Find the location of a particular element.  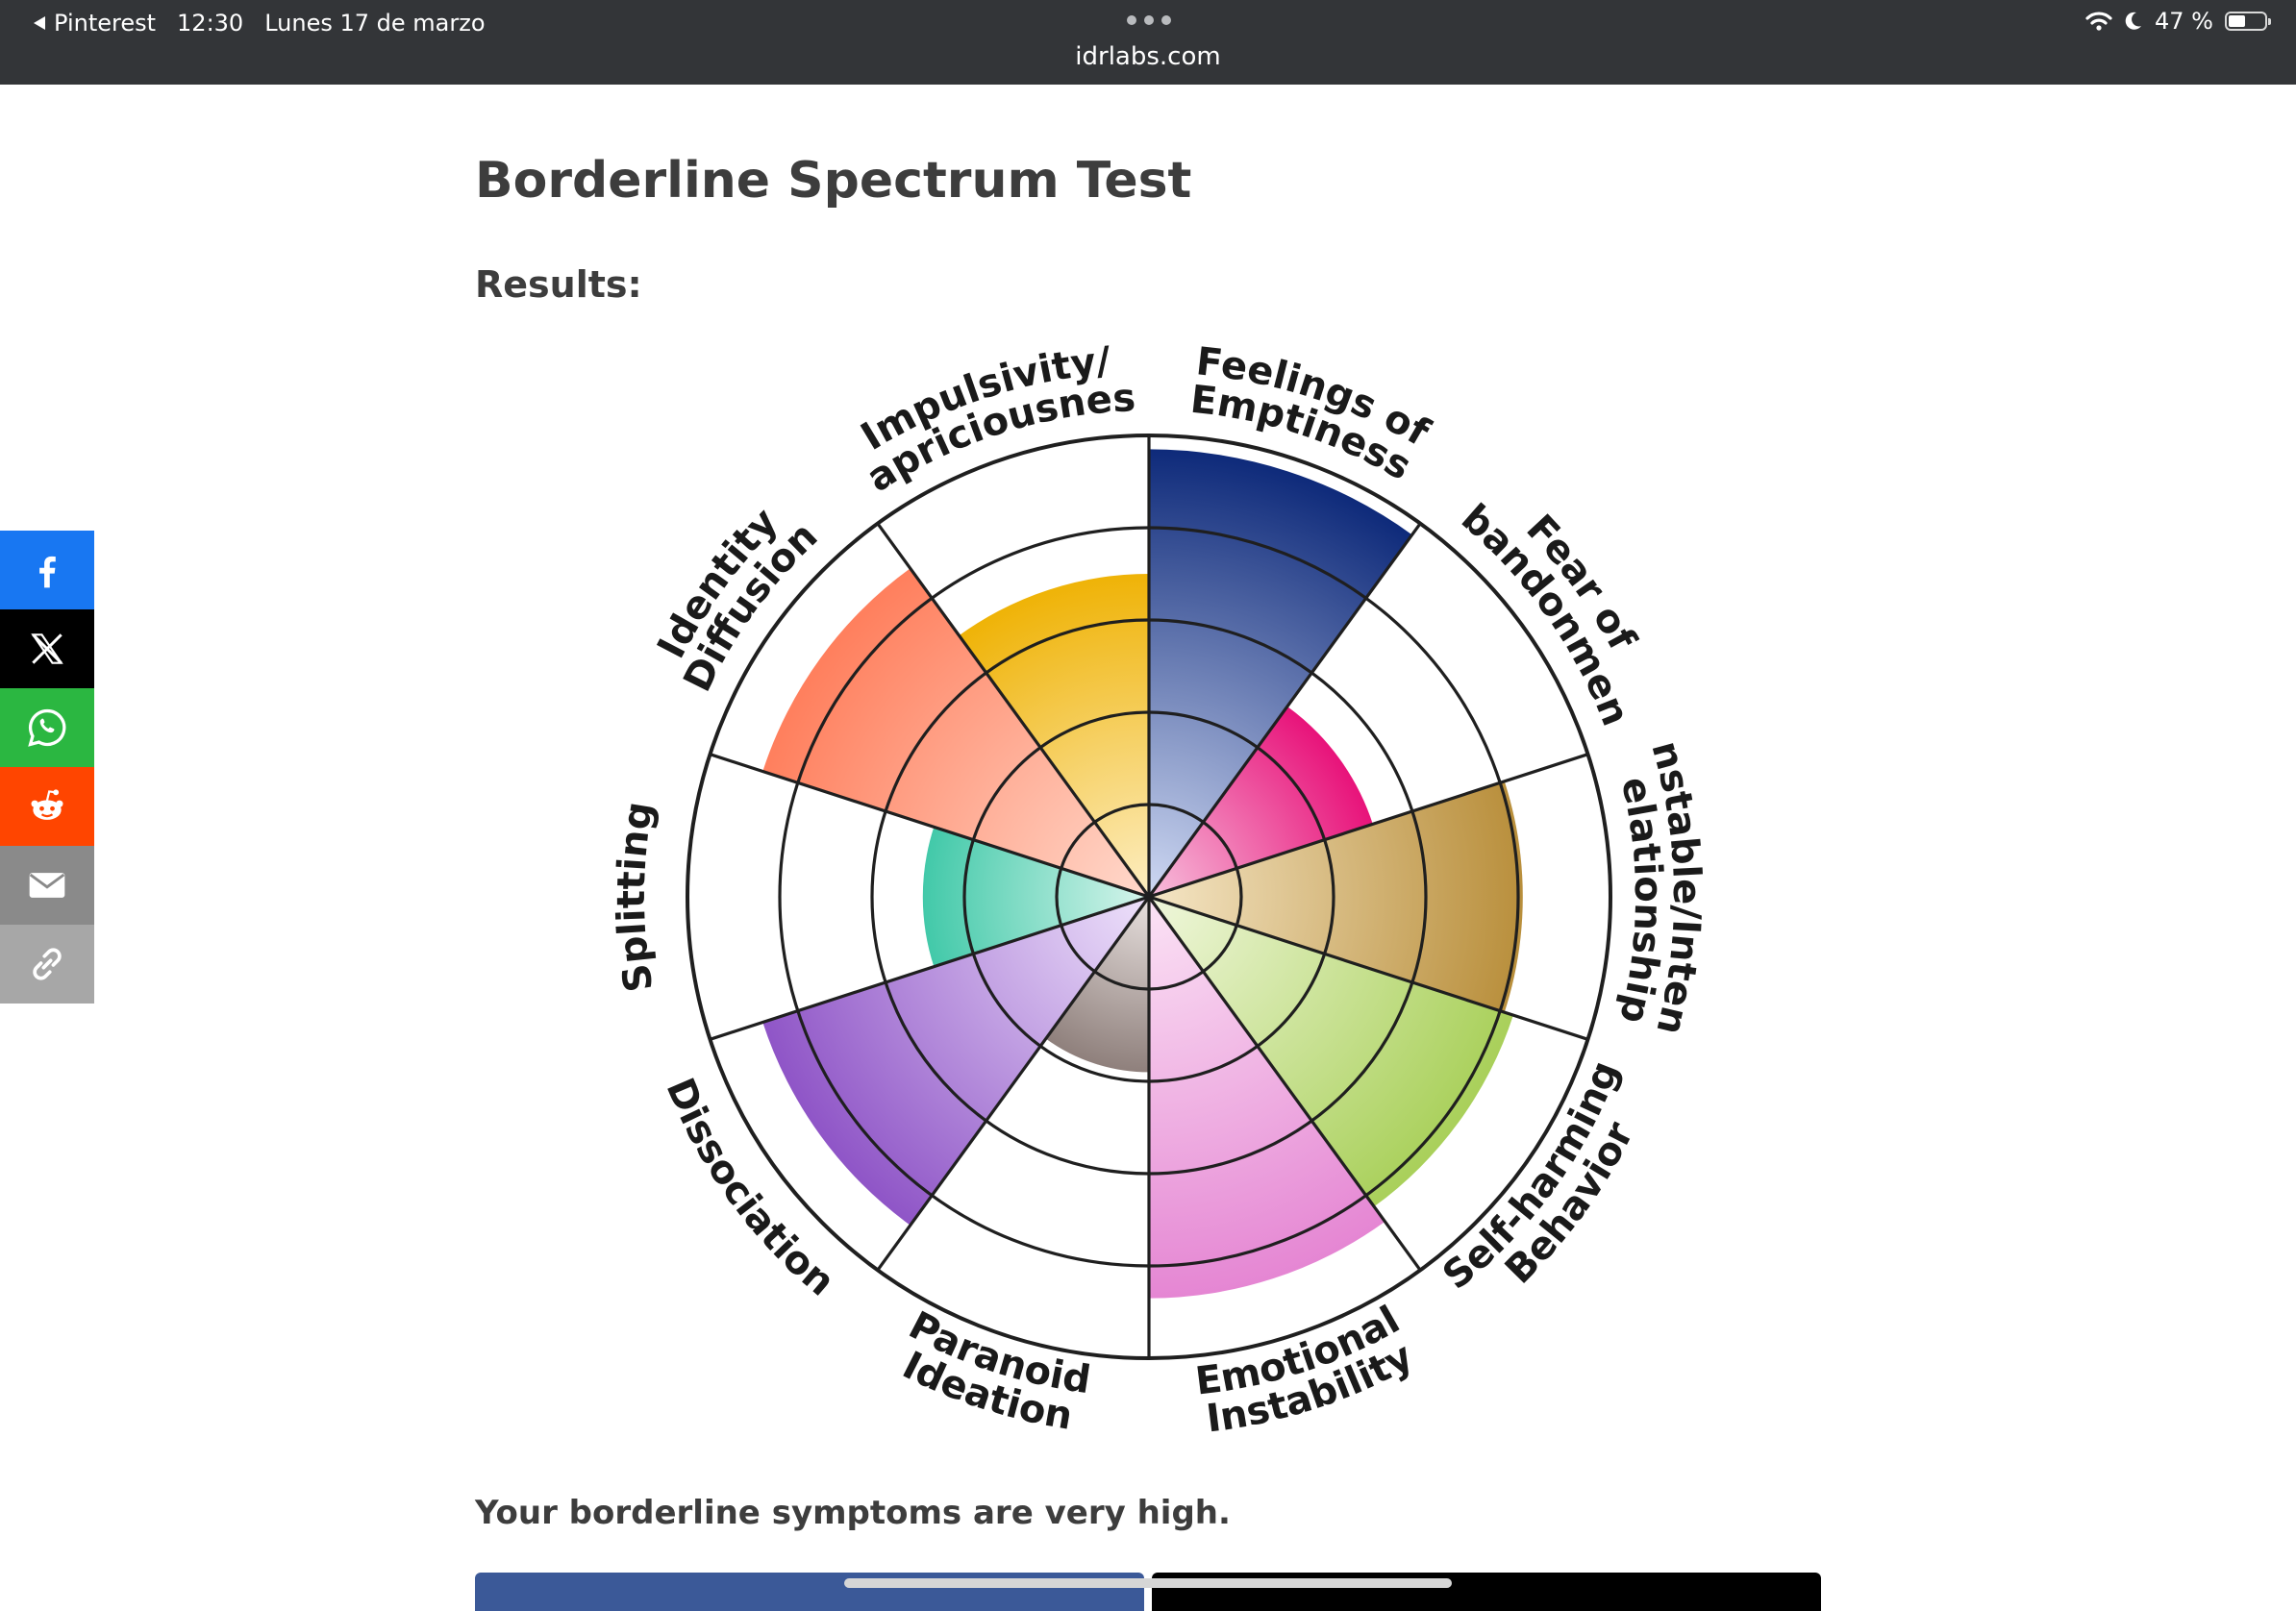

multitasking-dots-icon is located at coordinates (1149, 20).